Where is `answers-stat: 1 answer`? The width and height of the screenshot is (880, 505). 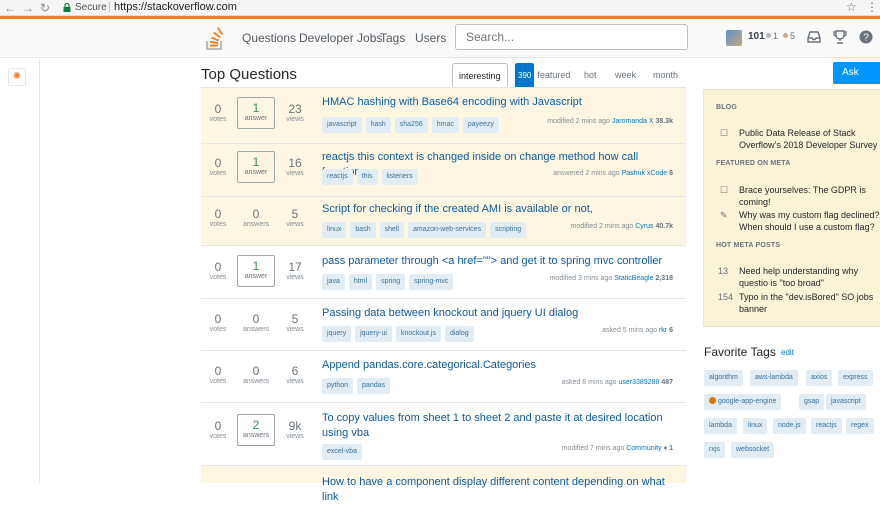 answers-stat: 1 answer is located at coordinates (256, 113).